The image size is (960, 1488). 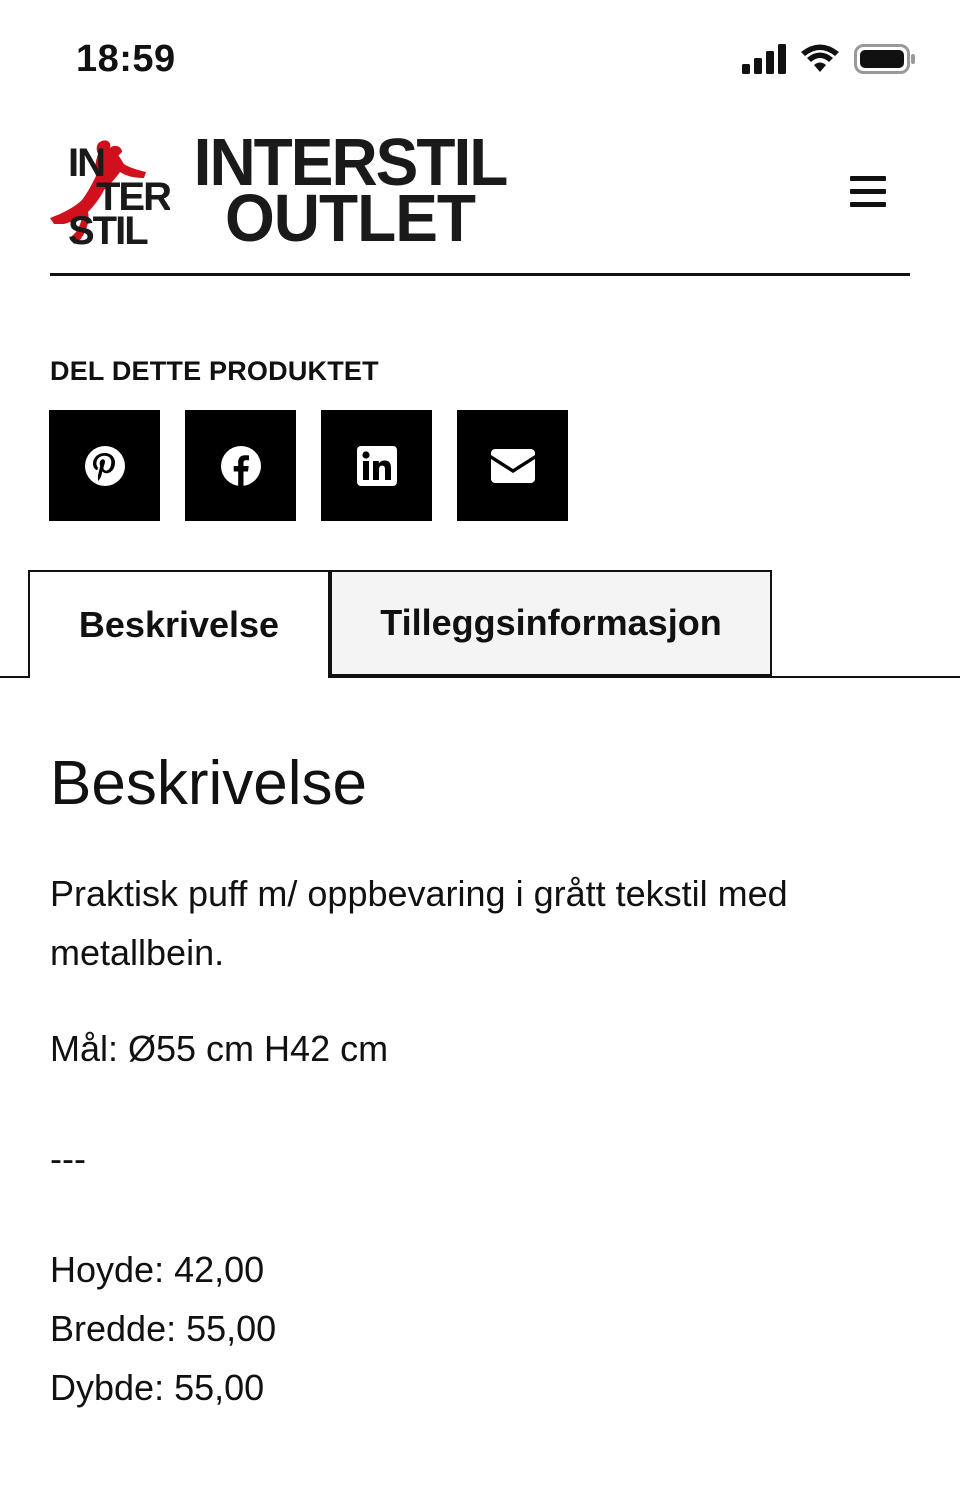 I want to click on site-header: IN TER STIL INTERSTIL OUTLET, so click(x=480, y=202).